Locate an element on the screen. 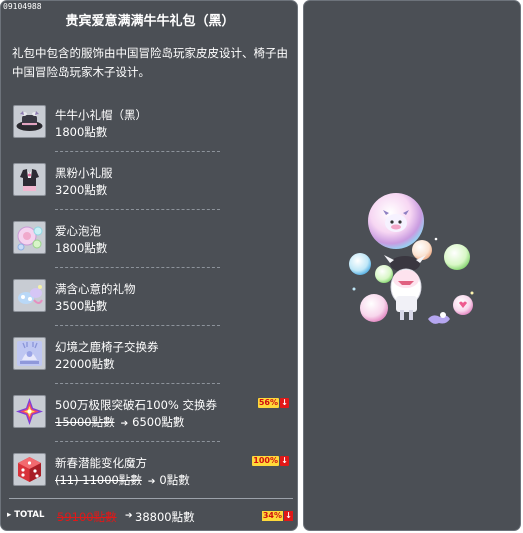 The image size is (523, 533). dice-cube-icon is located at coordinates (29, 469).